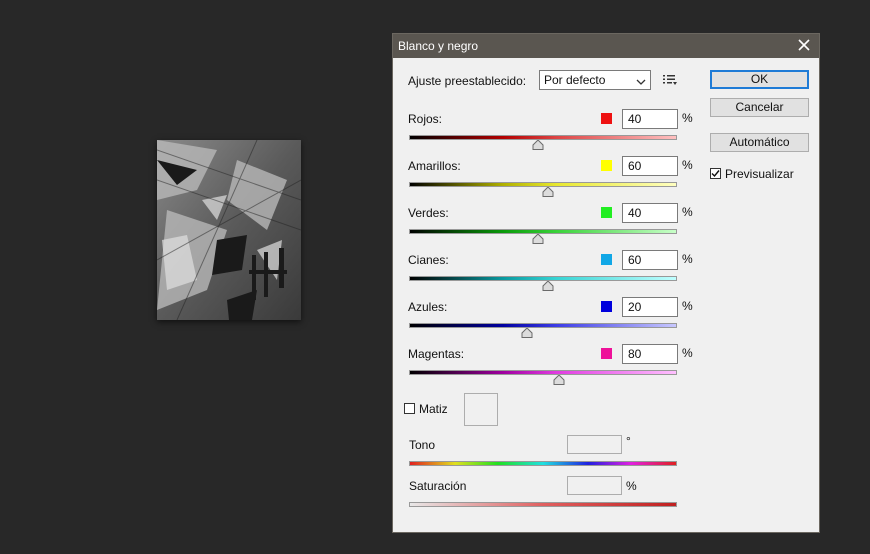 The image size is (870, 554). What do you see at coordinates (670, 81) in the screenshot?
I see `preset-options-icon` at bounding box center [670, 81].